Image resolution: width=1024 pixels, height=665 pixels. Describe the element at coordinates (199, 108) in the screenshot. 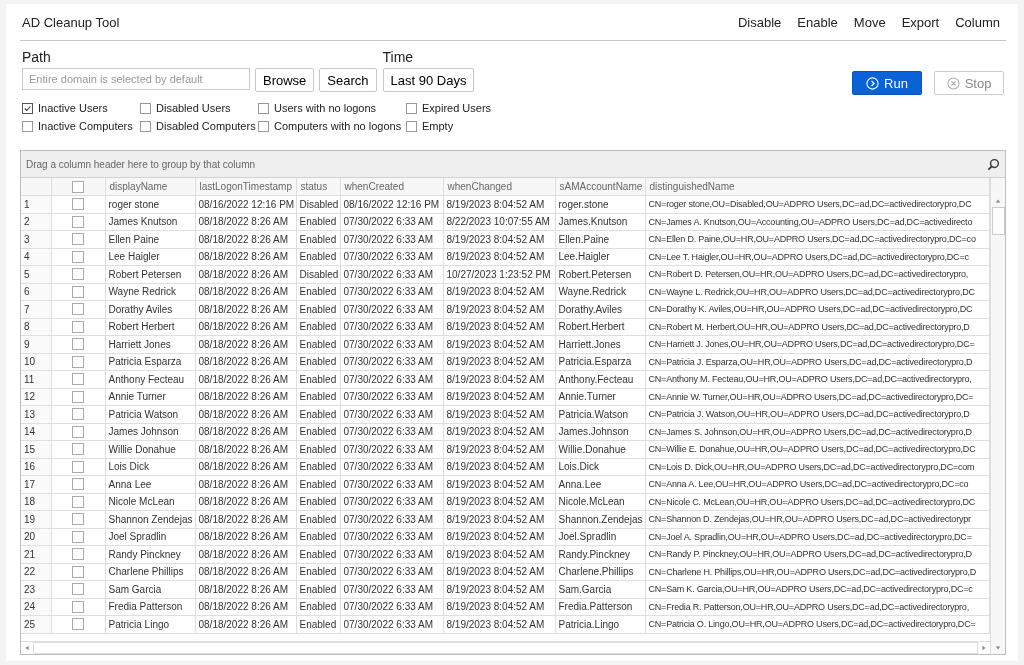

I see `filter-checkbox: Disabled Users` at that location.